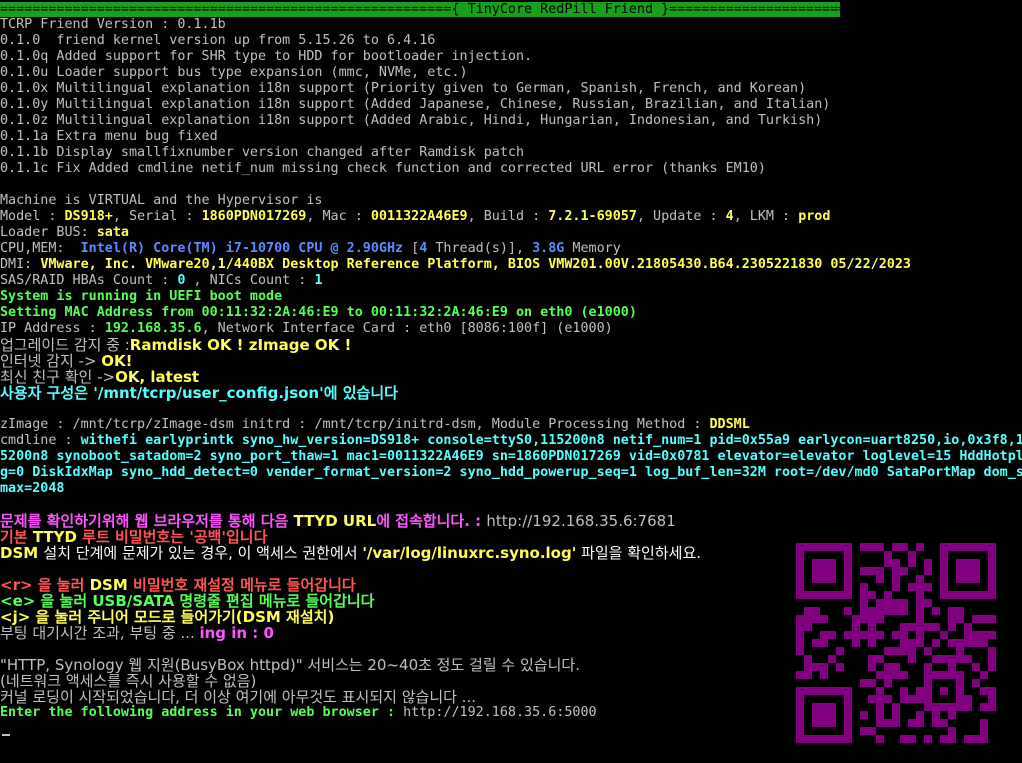 This screenshot has height=763, width=1022. What do you see at coordinates (6, 735) in the screenshot?
I see `text-cursor` at bounding box center [6, 735].